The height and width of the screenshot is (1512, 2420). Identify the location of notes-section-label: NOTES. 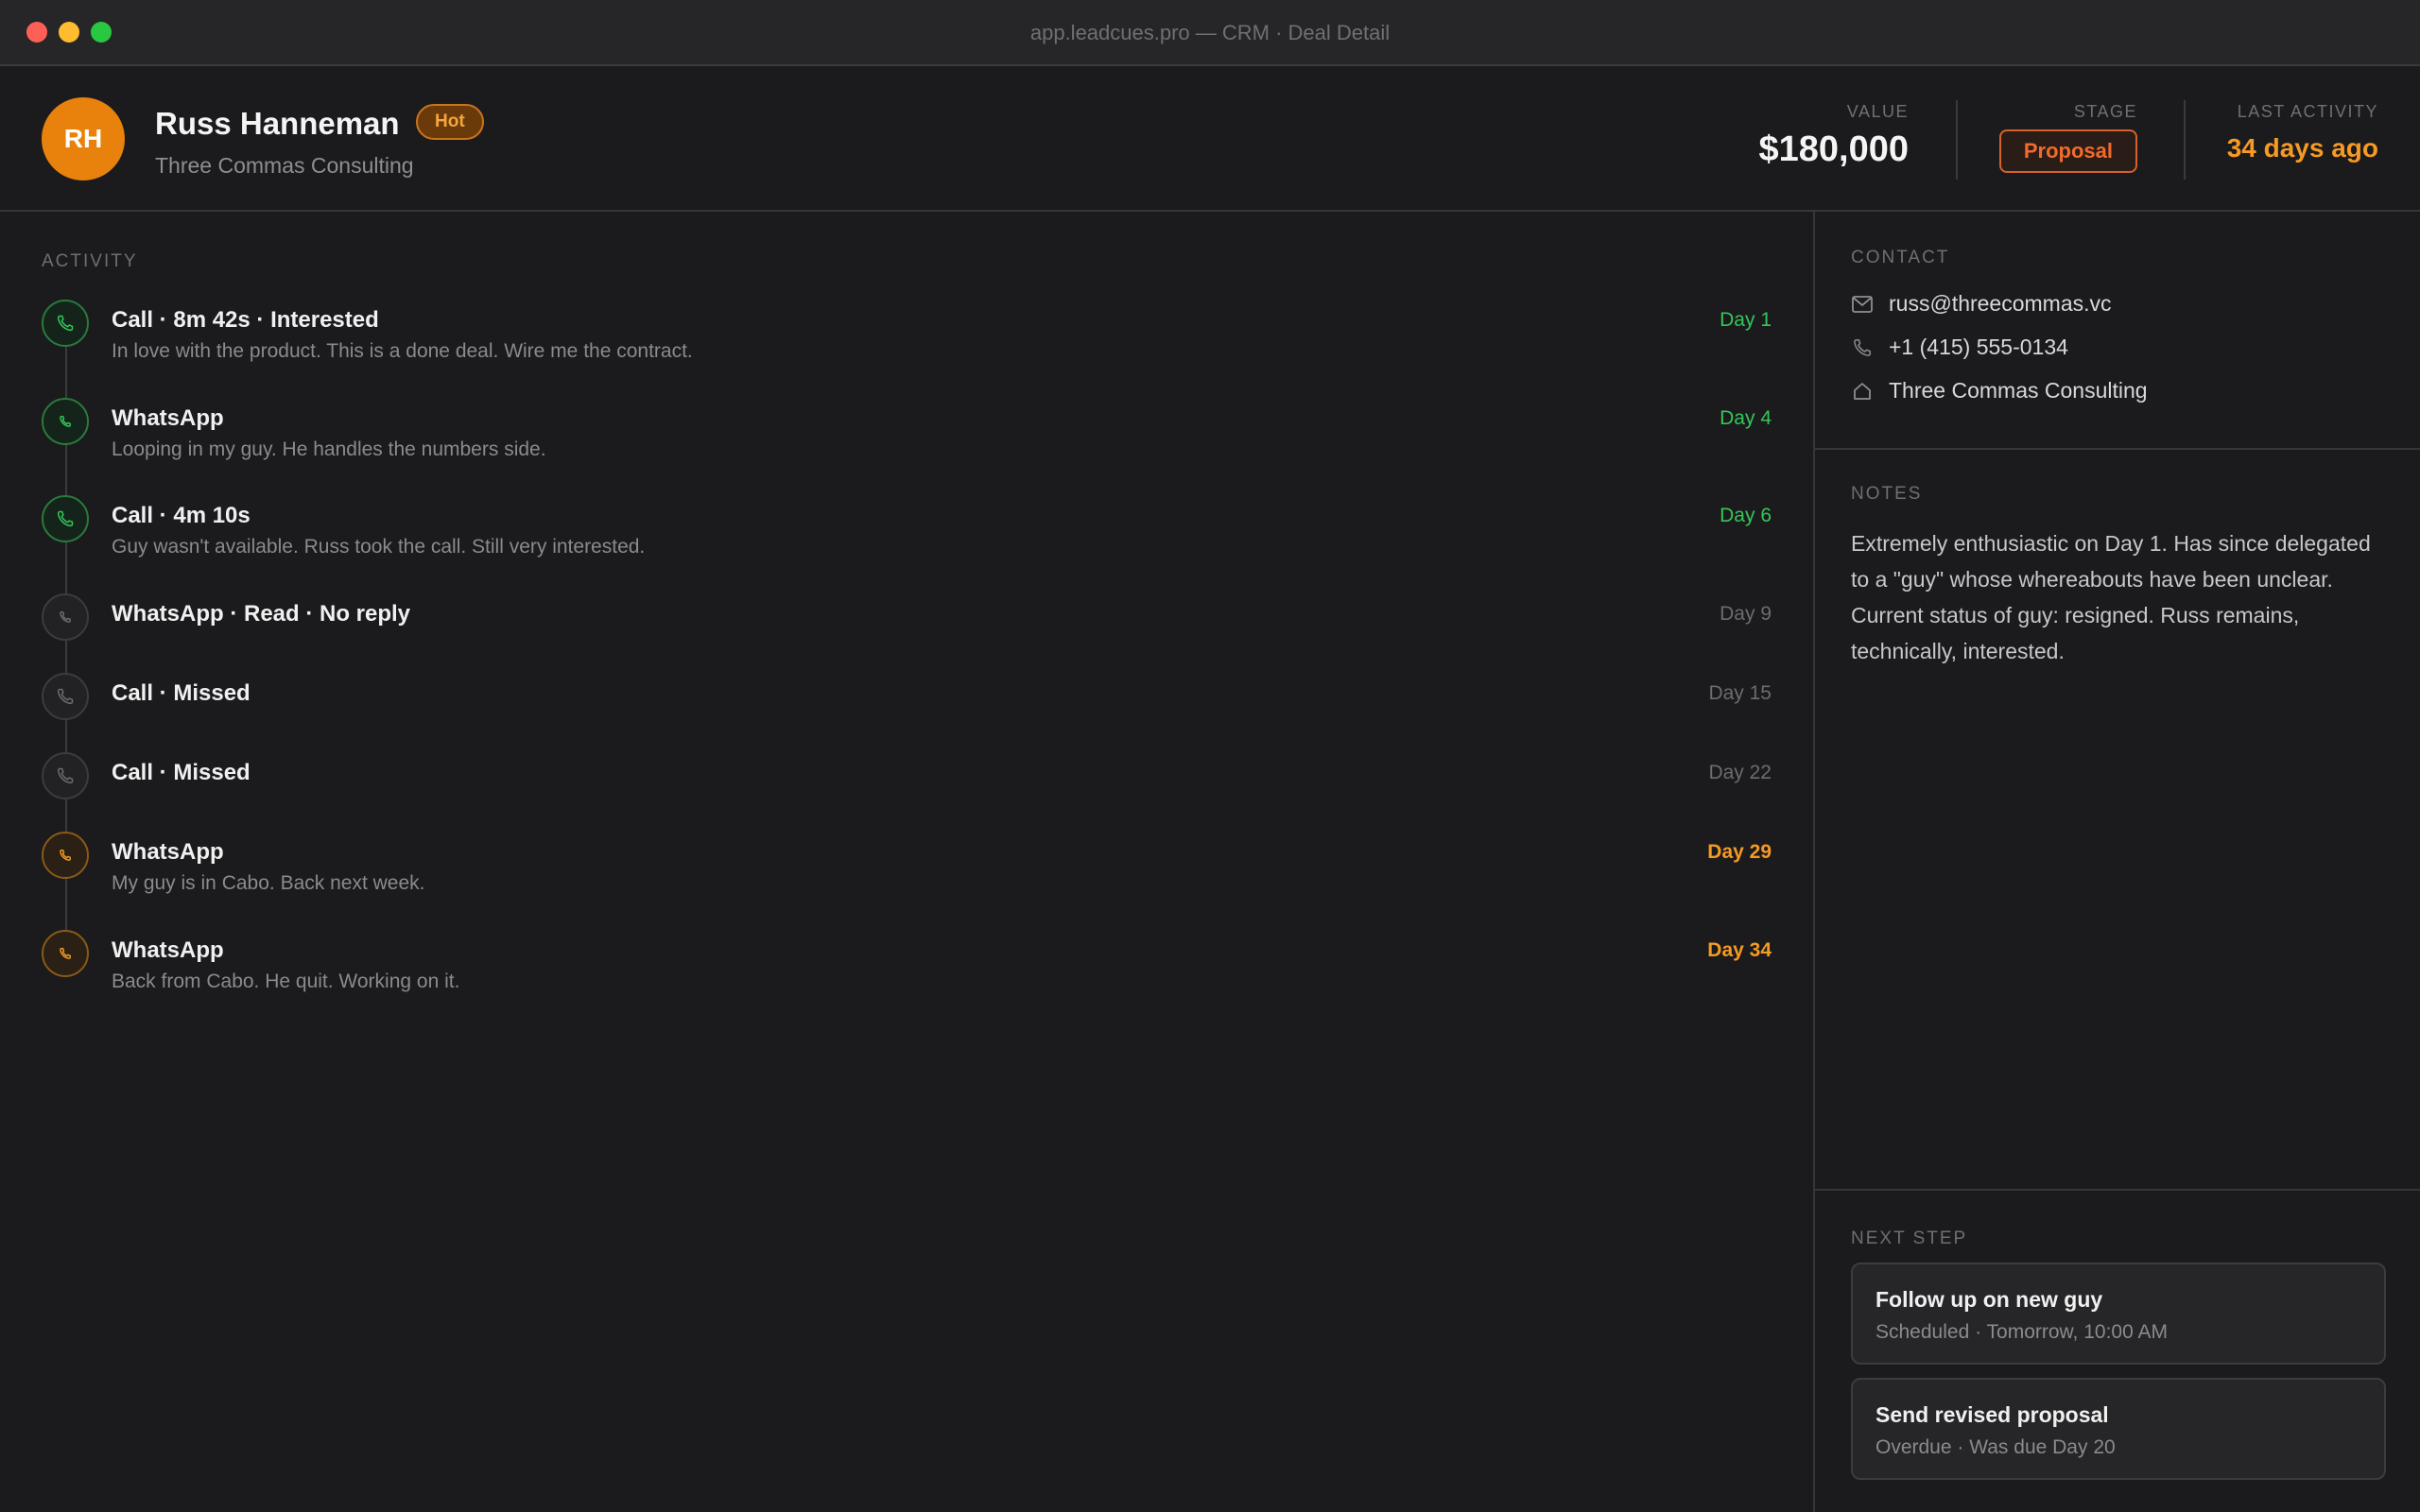
(1887, 494).